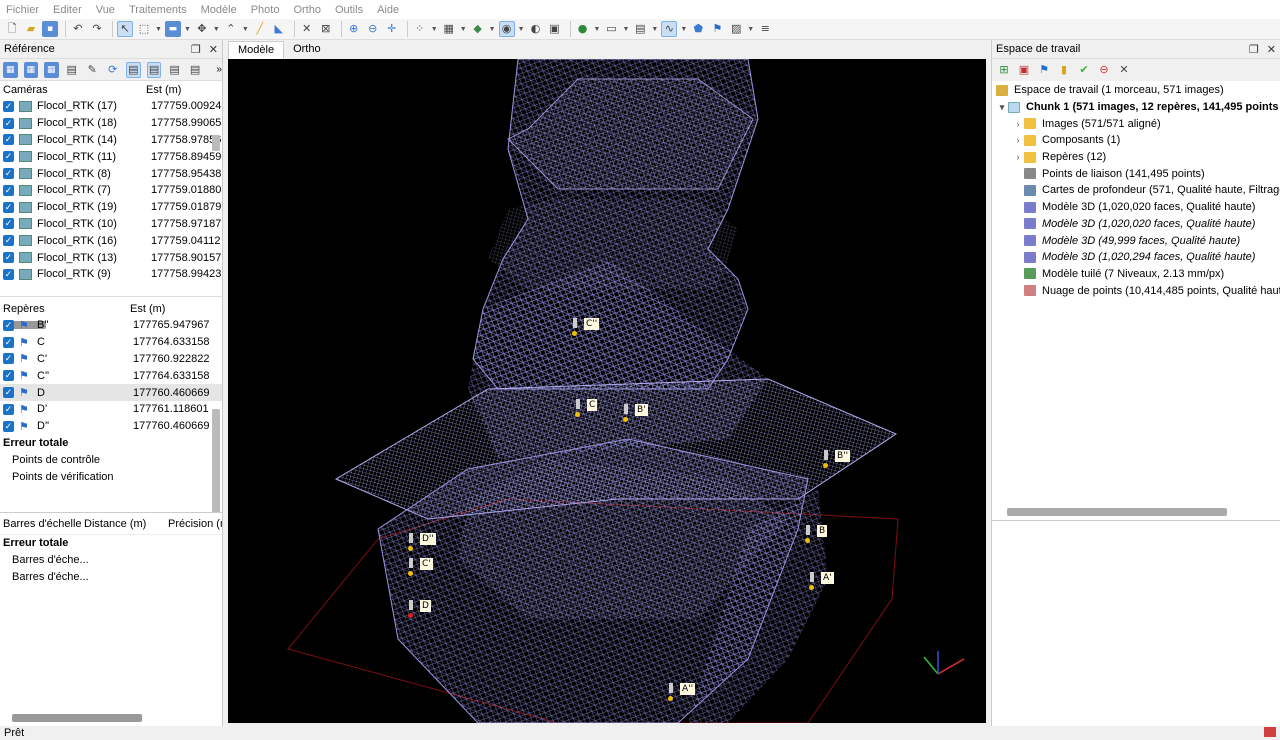  Describe the element at coordinates (42, 524) in the screenshot. I see `scalebars-col: Barres d'échelle` at that location.